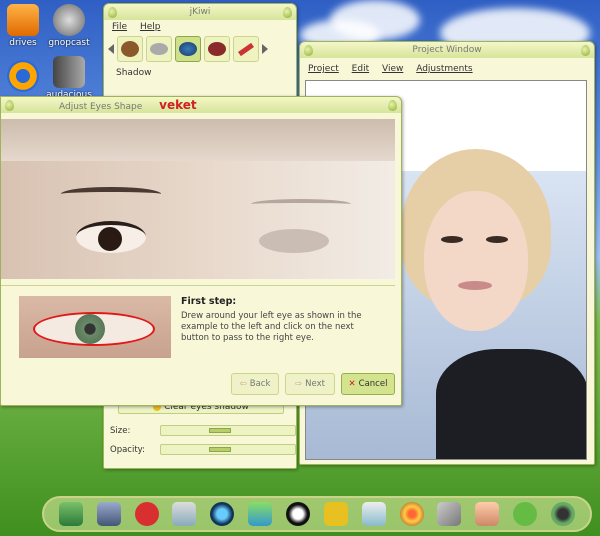 Image resolution: width=600 pixels, height=536 pixels. I want to click on dock-bar, so click(317, 514).